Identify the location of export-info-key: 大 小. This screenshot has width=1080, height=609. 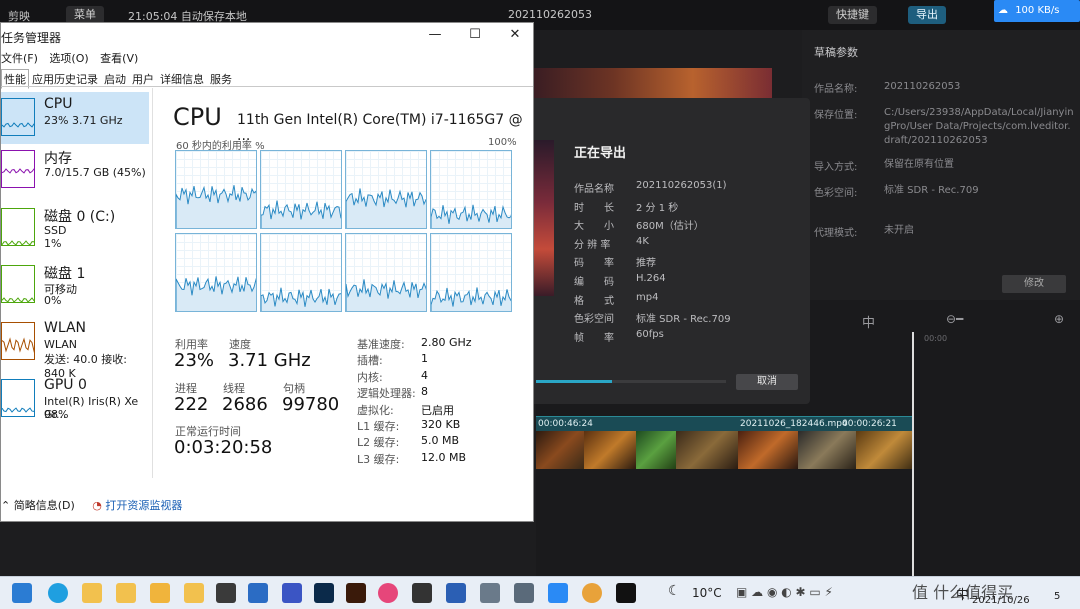
(594, 227).